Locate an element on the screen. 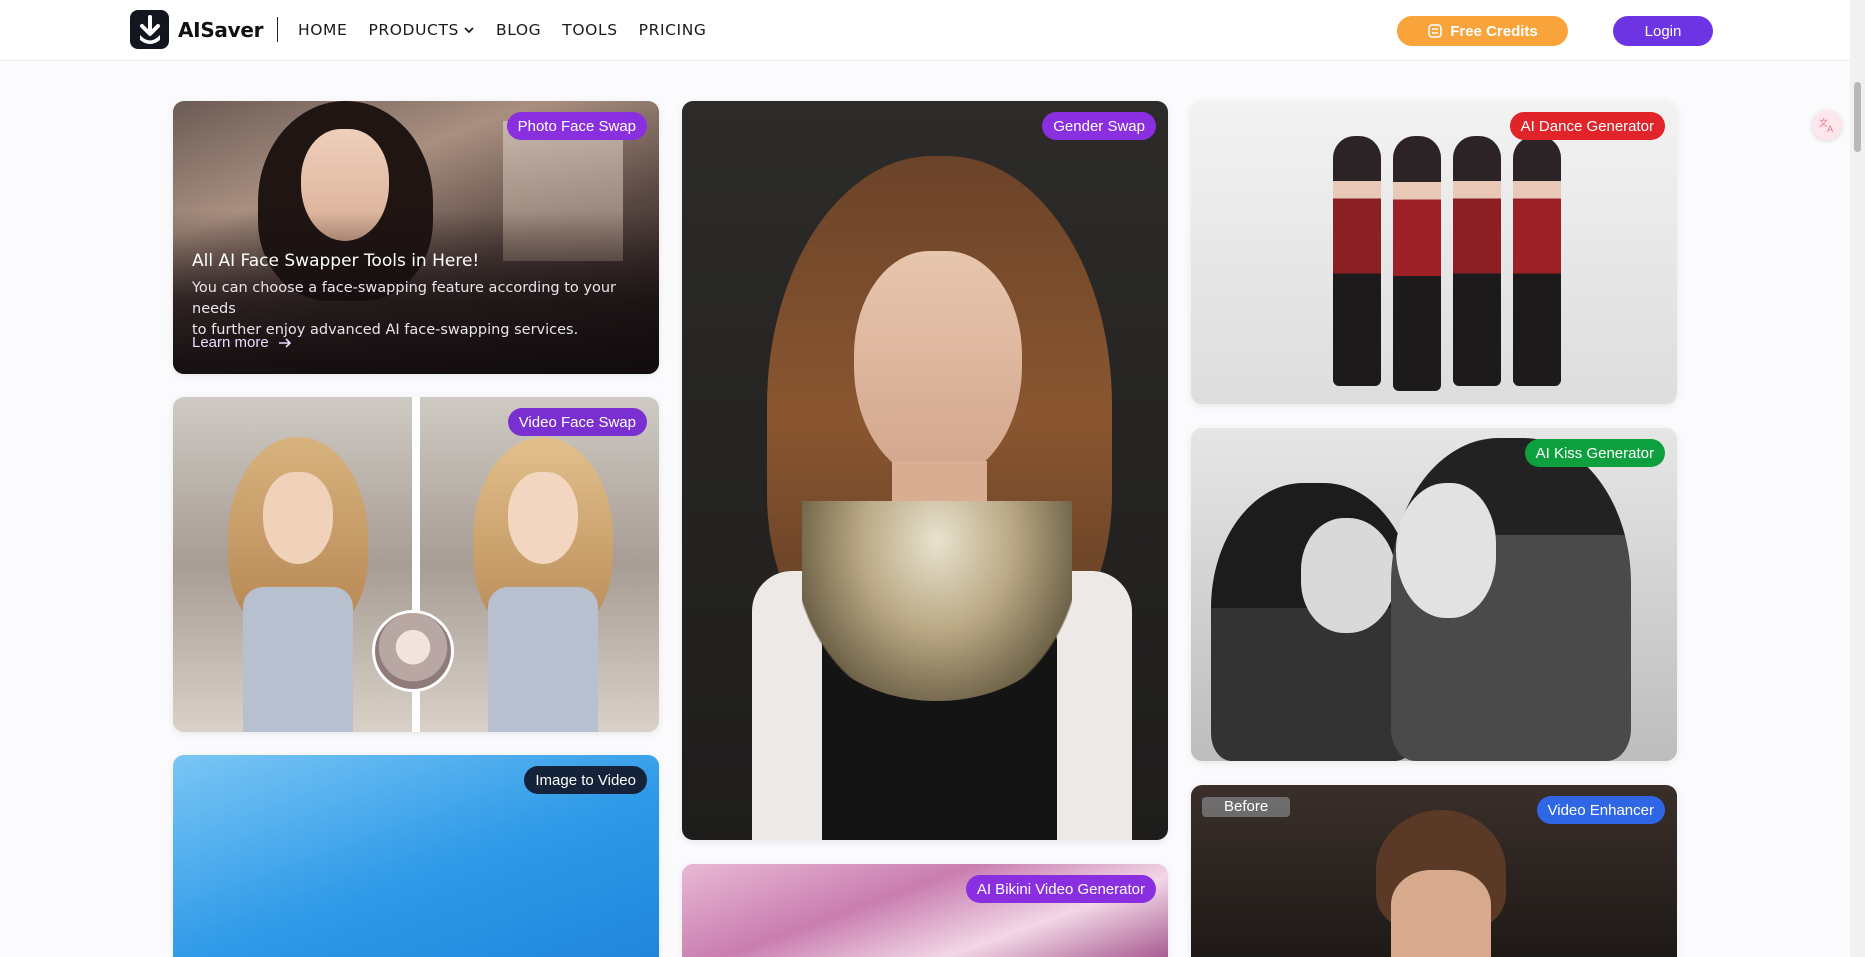  card-video-enhancer: Before Video Enhancer is located at coordinates (1434, 871).